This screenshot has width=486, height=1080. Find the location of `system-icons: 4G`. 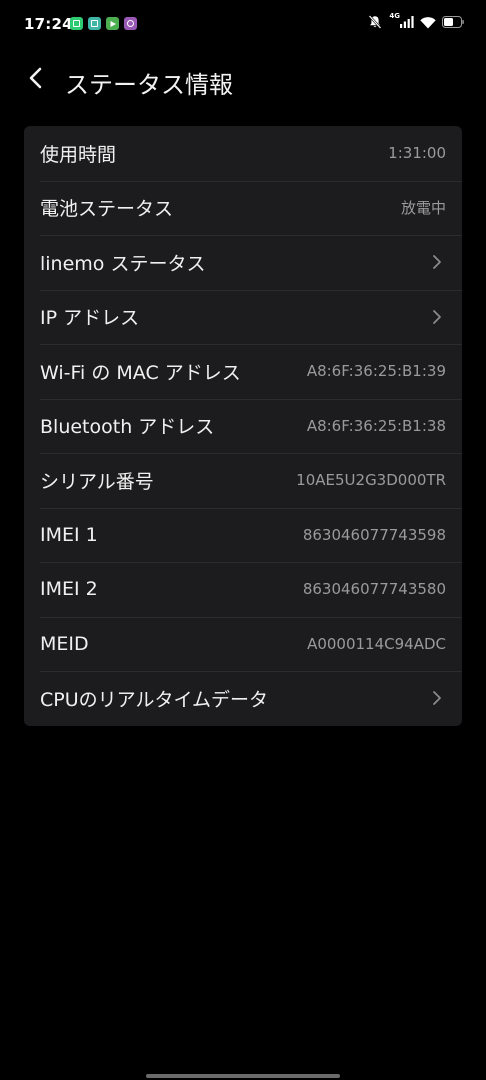

system-icons: 4G is located at coordinates (415, 21).